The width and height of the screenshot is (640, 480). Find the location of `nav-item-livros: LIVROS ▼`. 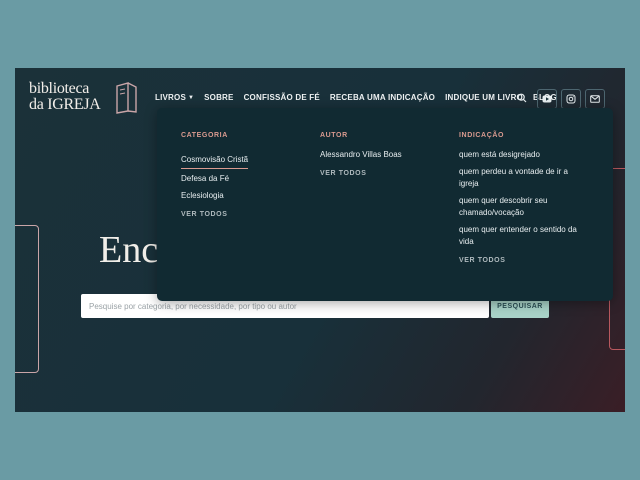

nav-item-livros: LIVROS ▼ is located at coordinates (174, 97).